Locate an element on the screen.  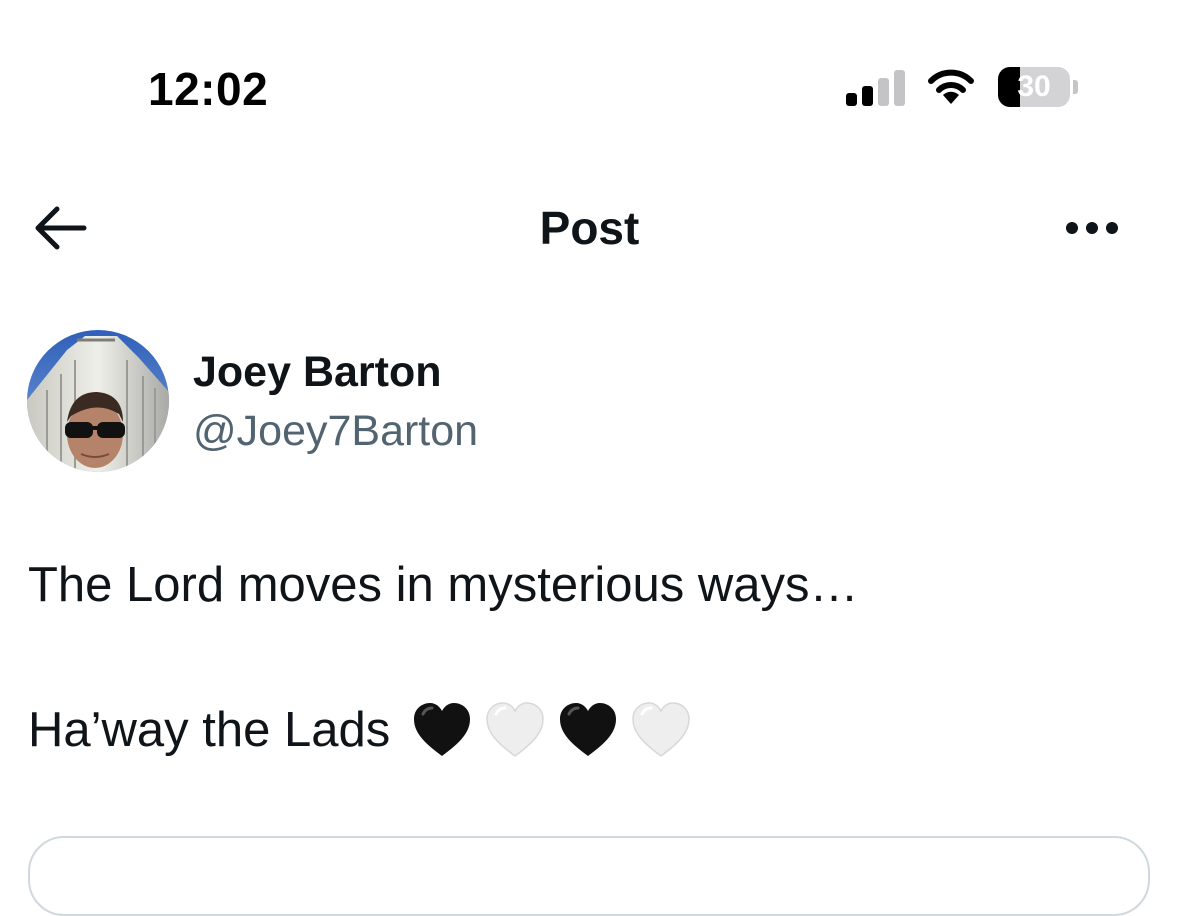
battery-icon: 30 is located at coordinates (1039, 87).